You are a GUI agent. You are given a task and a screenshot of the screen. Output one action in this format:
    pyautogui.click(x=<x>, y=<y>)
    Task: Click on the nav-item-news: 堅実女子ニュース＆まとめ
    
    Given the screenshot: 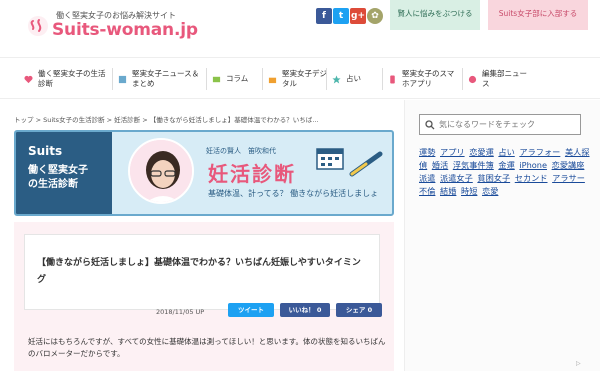 What is the action you would take?
    pyautogui.click(x=162, y=79)
    